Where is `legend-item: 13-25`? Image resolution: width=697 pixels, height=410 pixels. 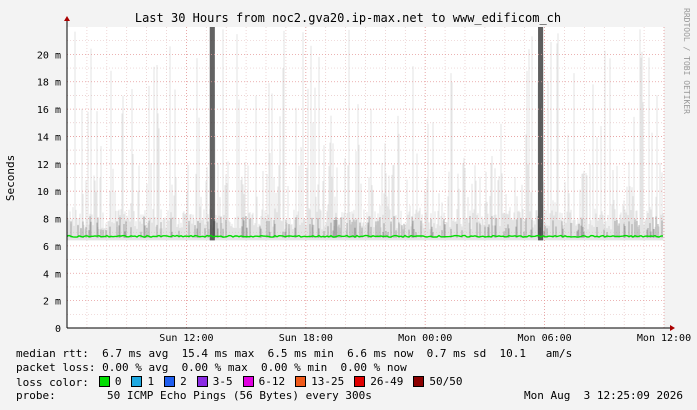
legend-item: 13-25 is located at coordinates (319, 381).